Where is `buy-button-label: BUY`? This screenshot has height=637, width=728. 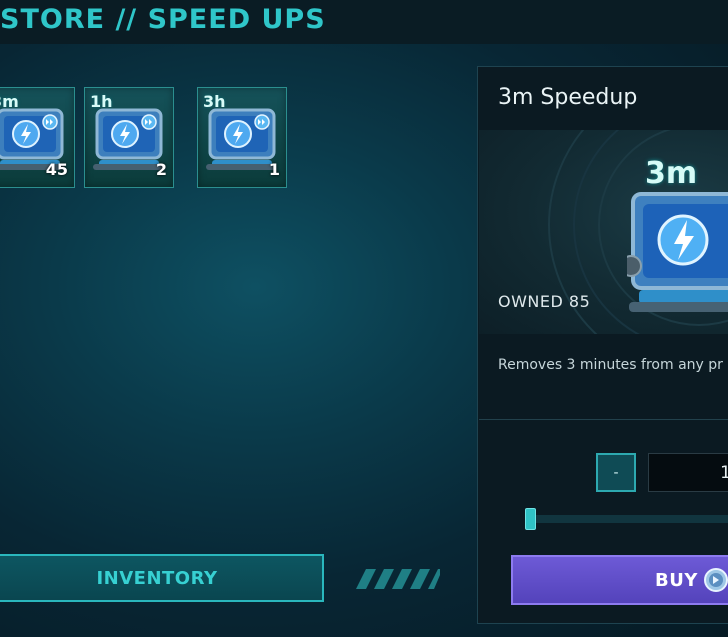
buy-button-label: BUY is located at coordinates (676, 580).